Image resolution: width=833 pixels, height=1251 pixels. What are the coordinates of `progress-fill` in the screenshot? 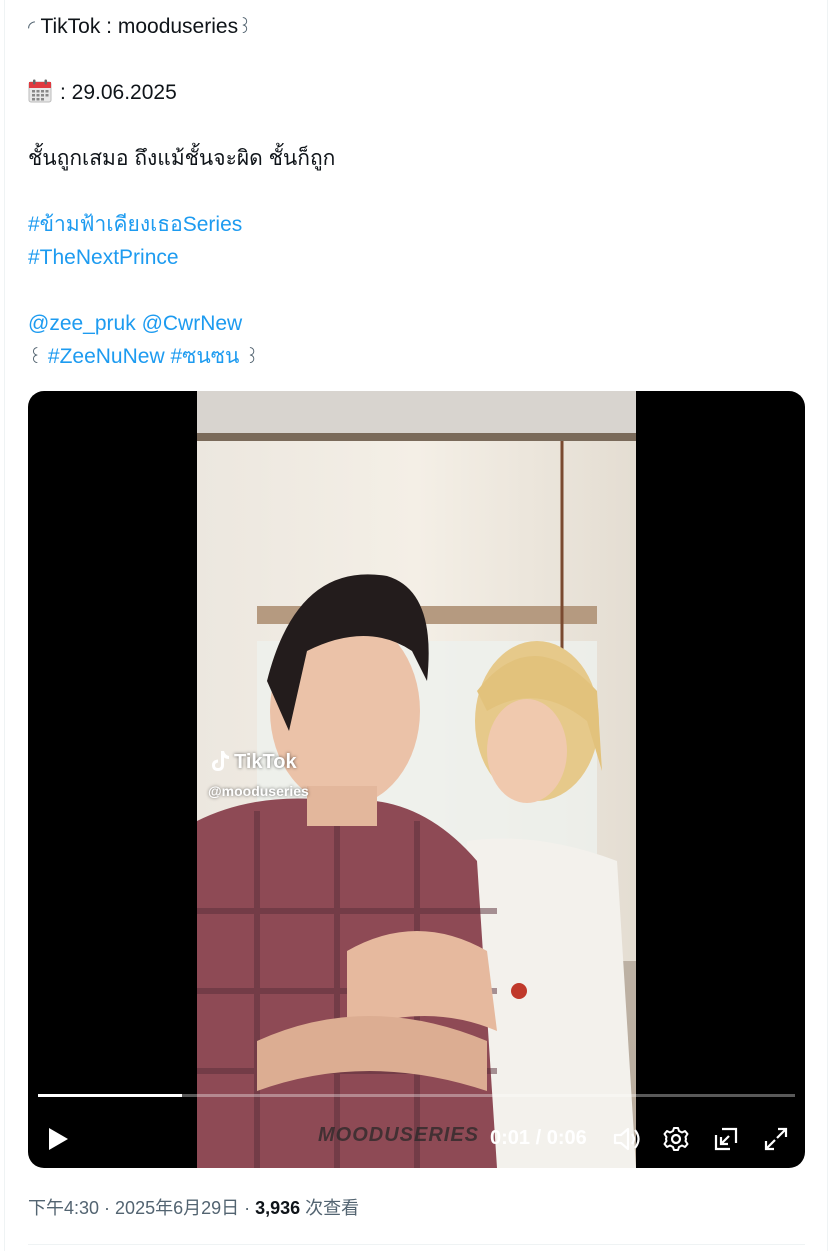 It's located at (110, 1095).